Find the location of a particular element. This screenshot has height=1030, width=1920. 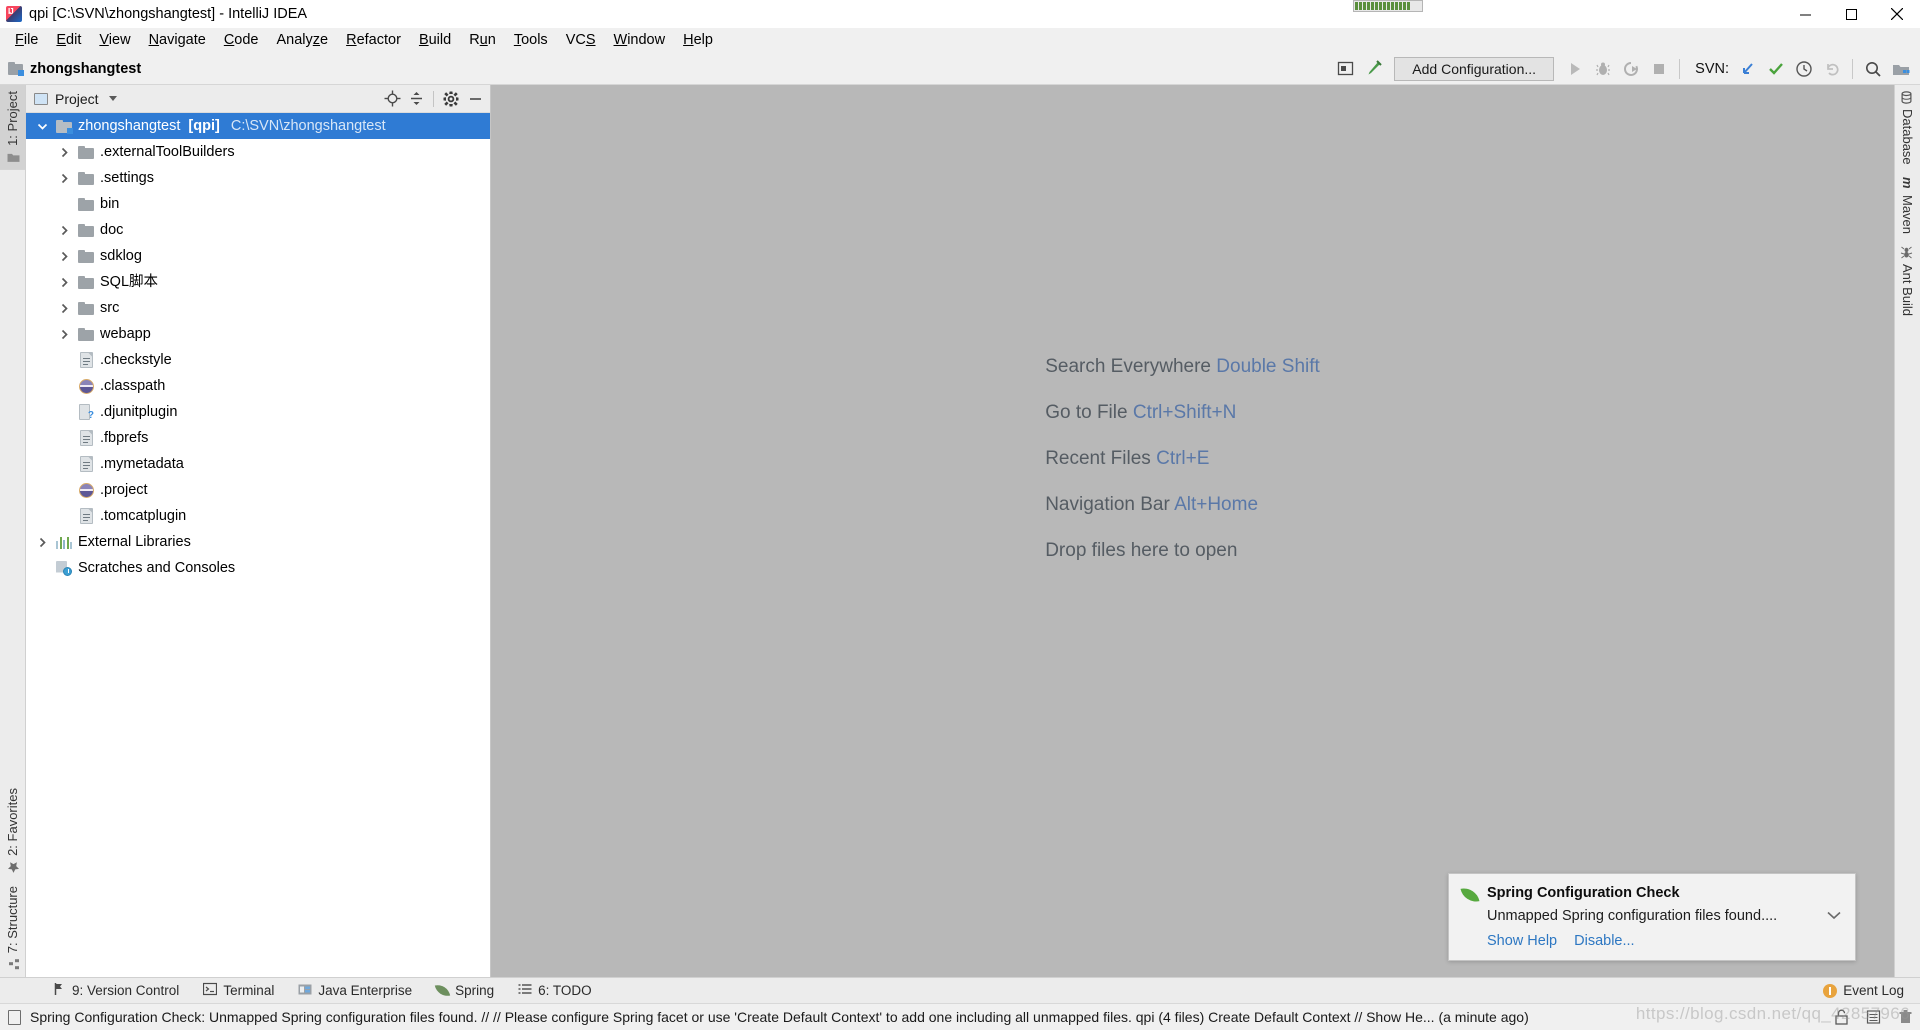

event-log-label: Event Log is located at coordinates (1873, 990).